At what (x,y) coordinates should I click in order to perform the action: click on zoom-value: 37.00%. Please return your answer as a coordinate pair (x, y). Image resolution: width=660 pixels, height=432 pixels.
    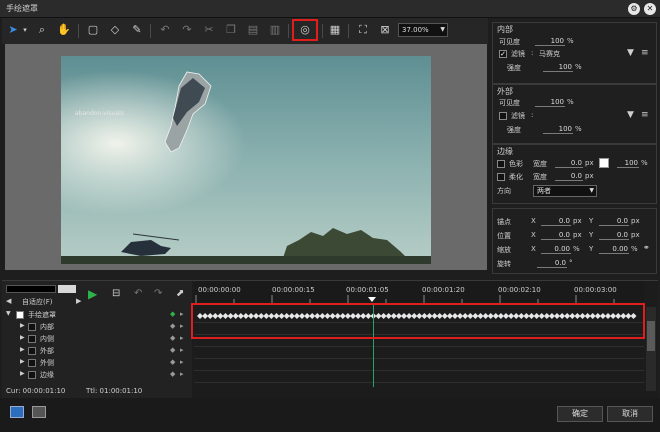
    Looking at the image, I should click on (415, 30).